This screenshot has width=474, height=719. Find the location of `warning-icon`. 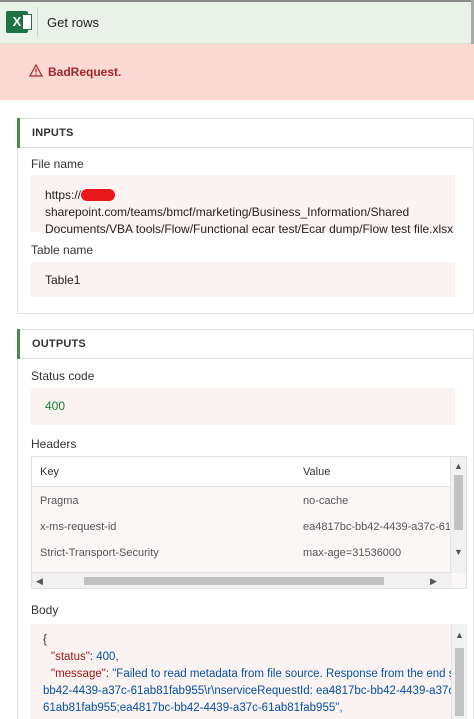

warning-icon is located at coordinates (36, 70).